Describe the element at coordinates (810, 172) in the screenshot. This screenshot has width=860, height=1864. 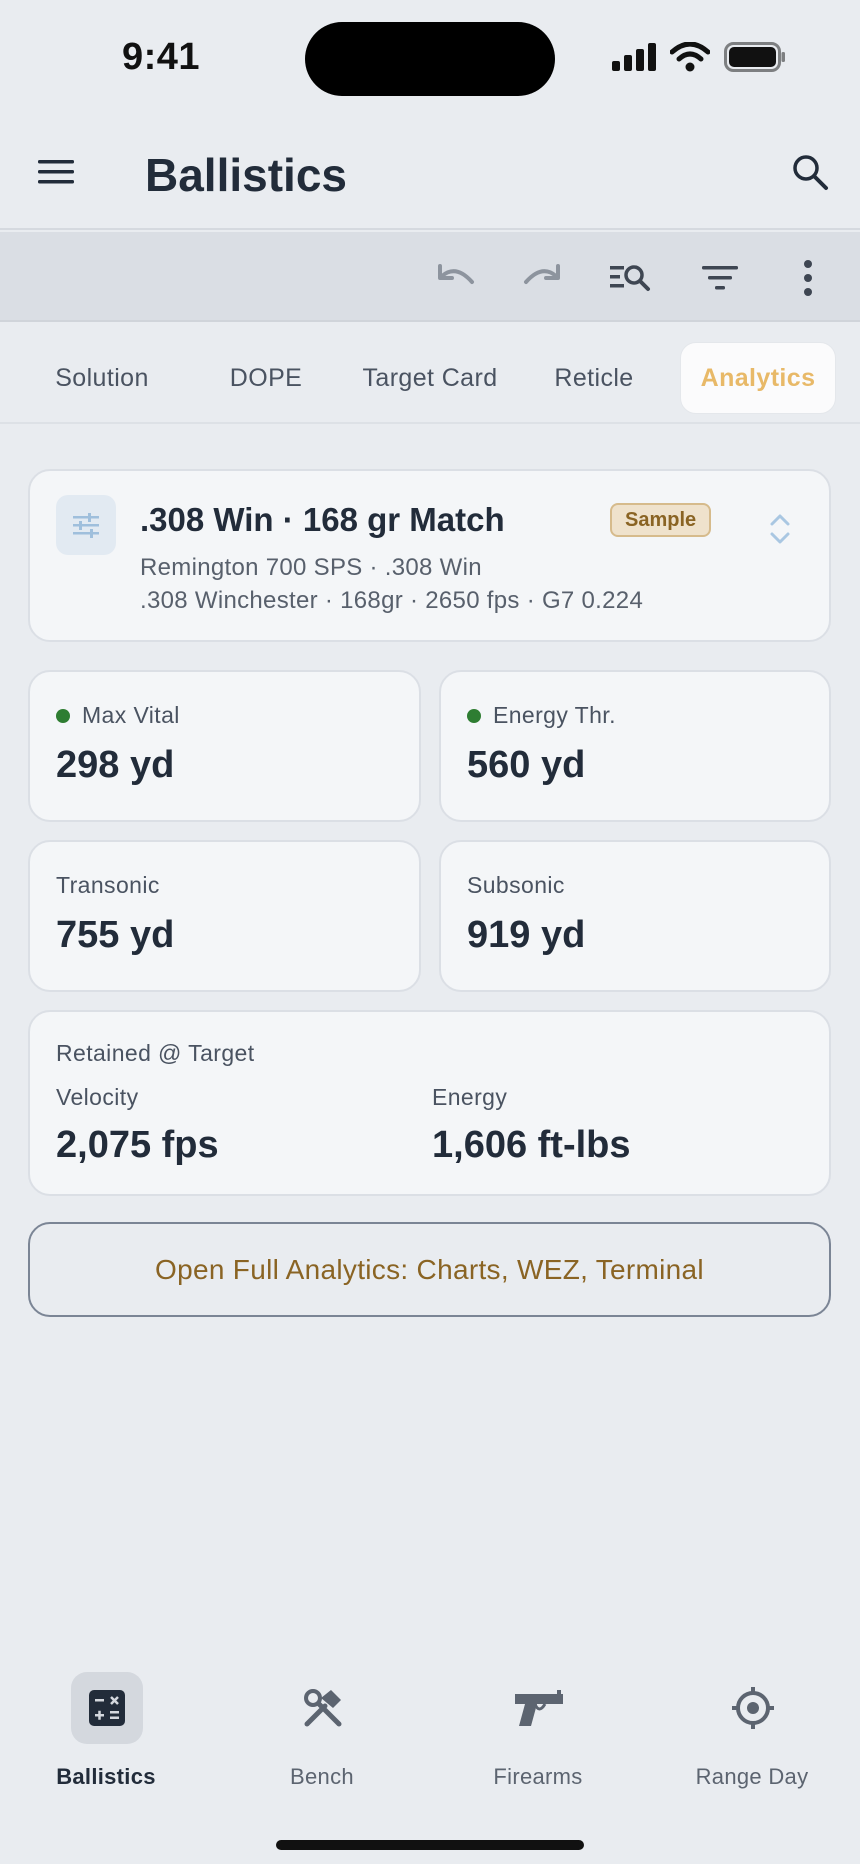
I see `search-icon` at that location.